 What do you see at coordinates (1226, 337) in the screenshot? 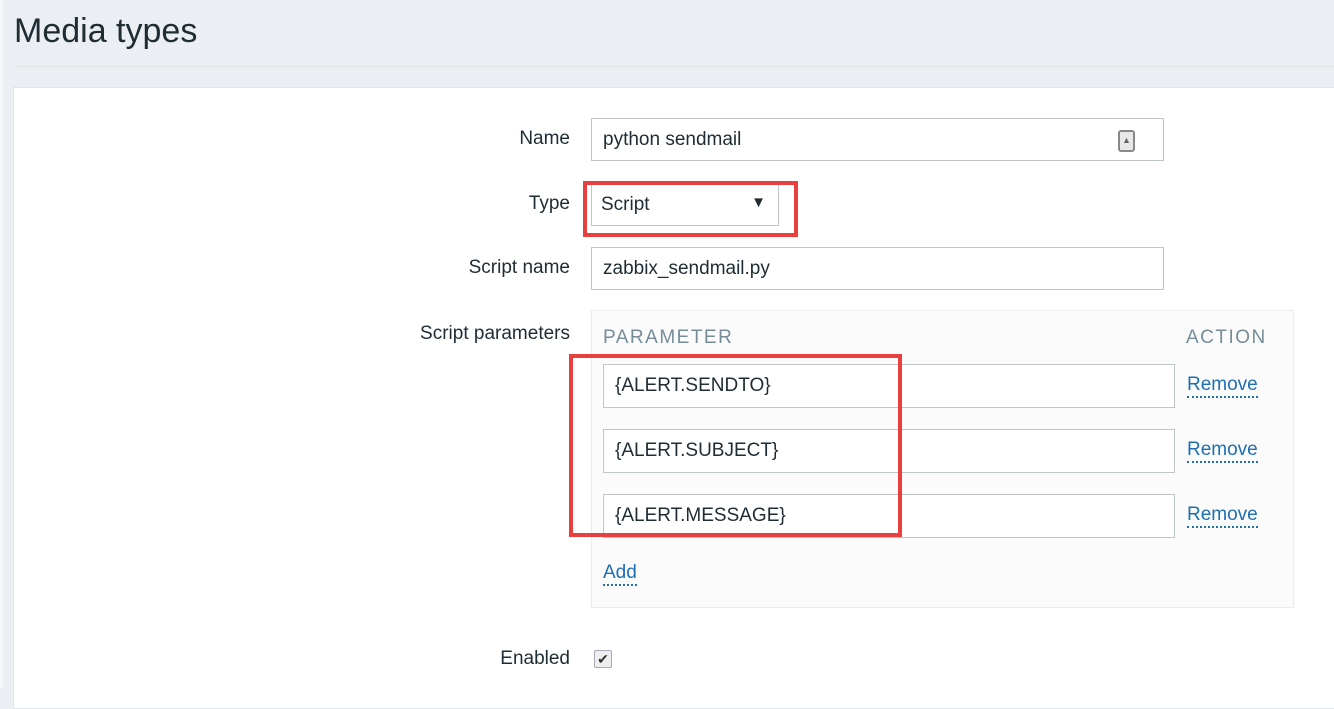
I see `column-header-action: ACTION` at bounding box center [1226, 337].